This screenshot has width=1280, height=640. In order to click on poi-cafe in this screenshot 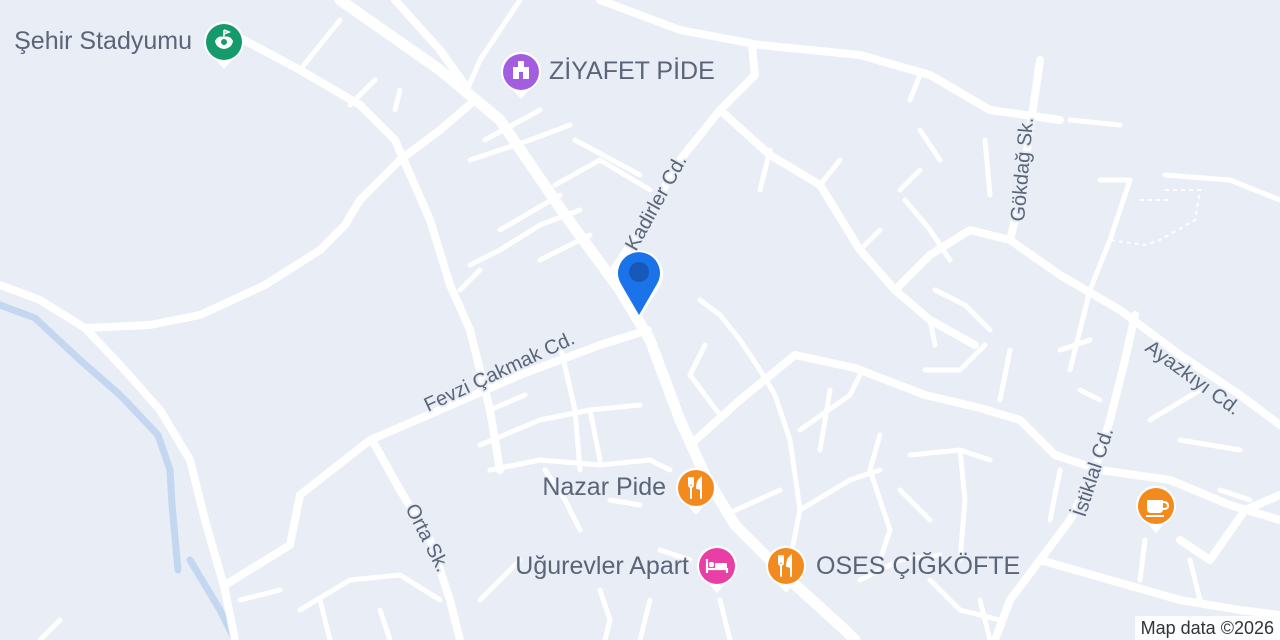, I will do `click(1156, 508)`.